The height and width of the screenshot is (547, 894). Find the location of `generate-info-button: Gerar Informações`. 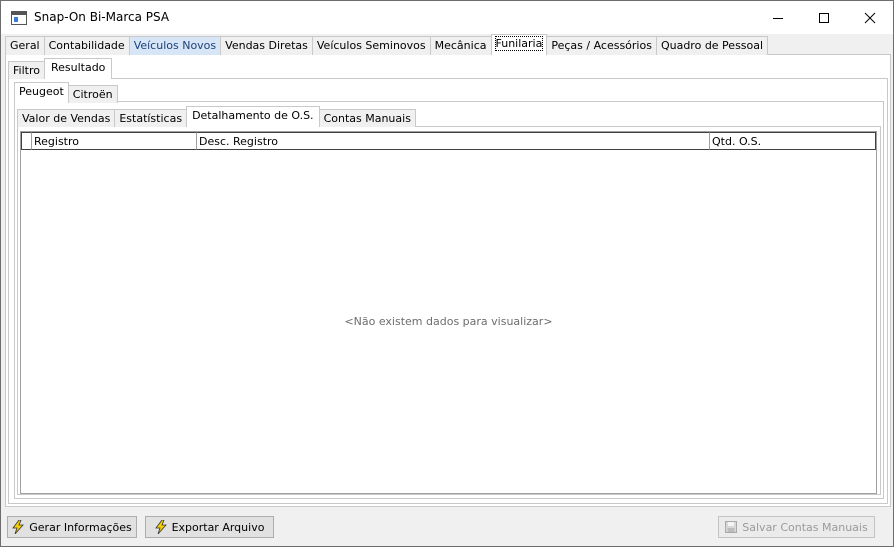

generate-info-button: Gerar Informações is located at coordinates (72, 527).